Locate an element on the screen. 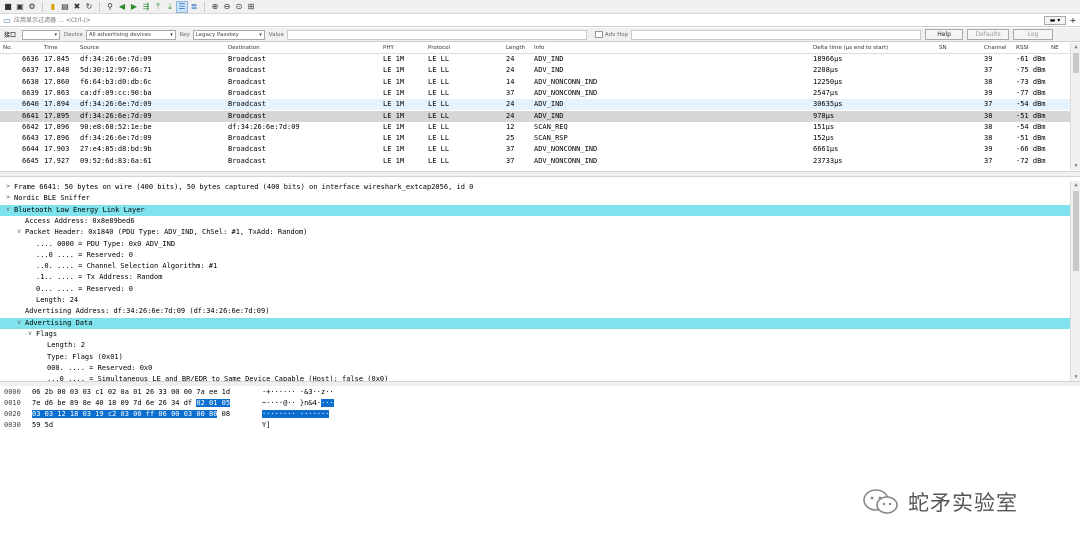 The image size is (1080, 550). byte-ascii: ·+······ ·&3··z·· is located at coordinates (298, 392).